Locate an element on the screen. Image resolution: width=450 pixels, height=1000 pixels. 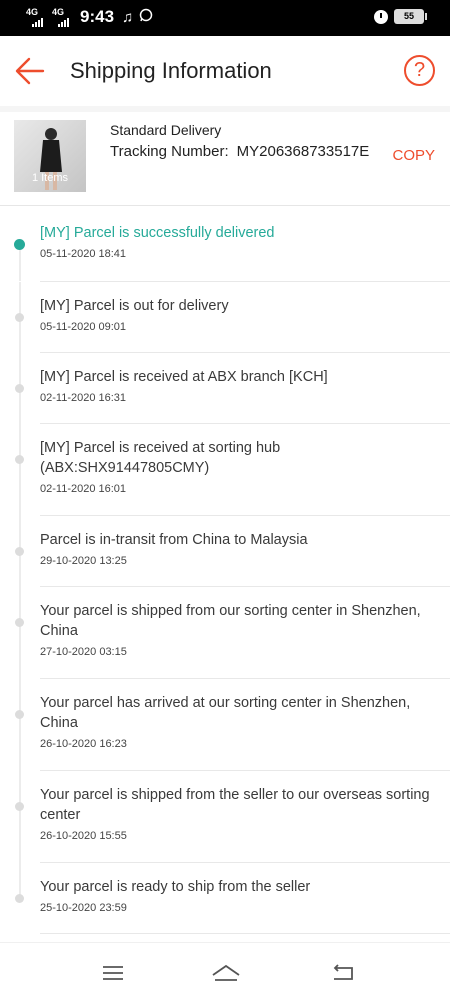
app-header: Shipping Information ? is located at coordinates (225, 71).